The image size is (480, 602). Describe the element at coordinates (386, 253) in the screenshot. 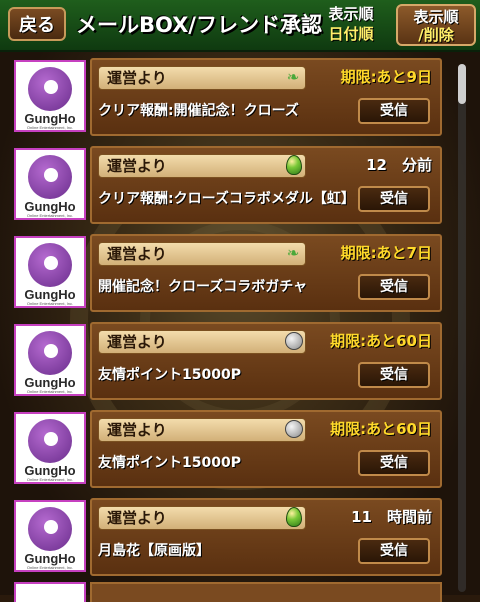

I see `mail-deadline: 期限:あと7日` at that location.